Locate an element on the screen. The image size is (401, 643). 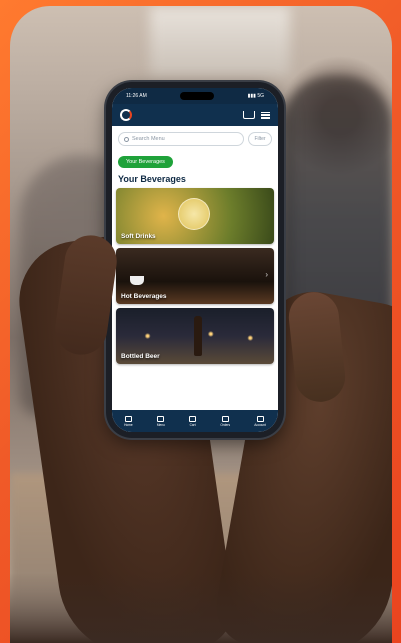
tab-label: Account is located at coordinates (260, 424).